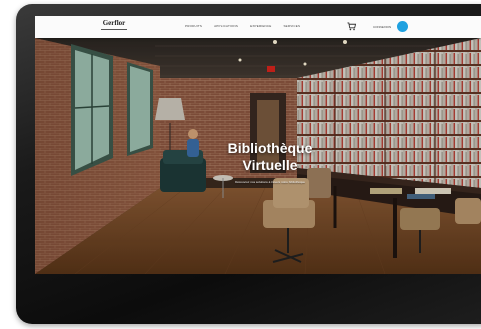 The height and width of the screenshot is (329, 481). I want to click on brand-logo: Gerflor, so click(114, 27).